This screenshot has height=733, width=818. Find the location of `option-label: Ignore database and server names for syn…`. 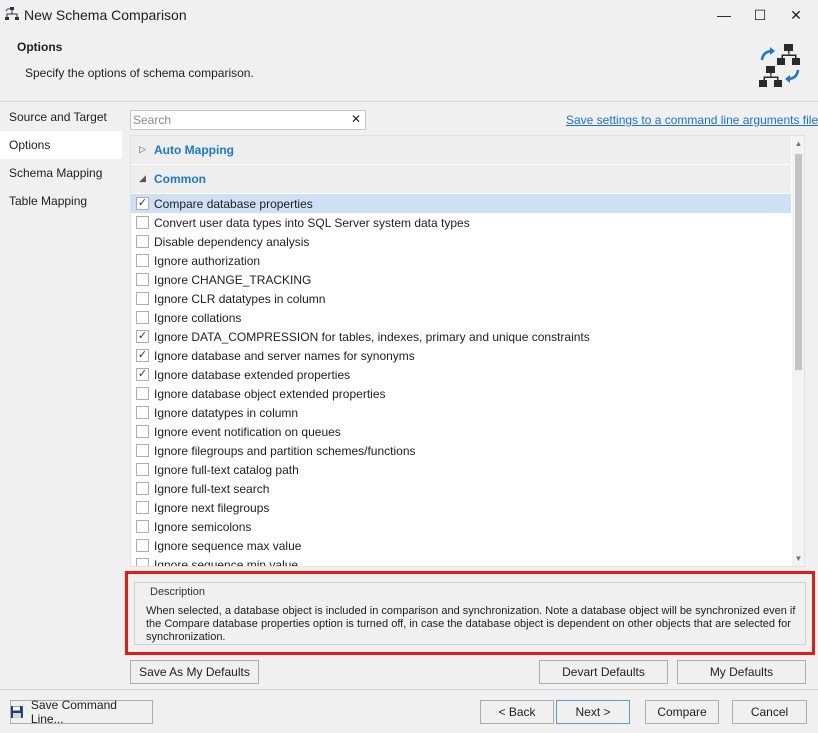

option-label: Ignore database and server names for syn… is located at coordinates (284, 356).